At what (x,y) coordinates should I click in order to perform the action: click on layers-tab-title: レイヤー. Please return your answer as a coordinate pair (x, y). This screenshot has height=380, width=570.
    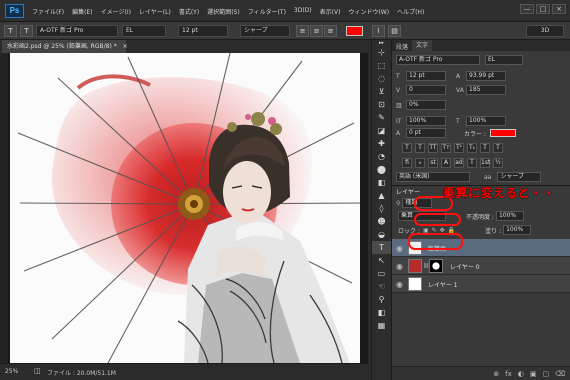
    Looking at the image, I should click on (408, 191).